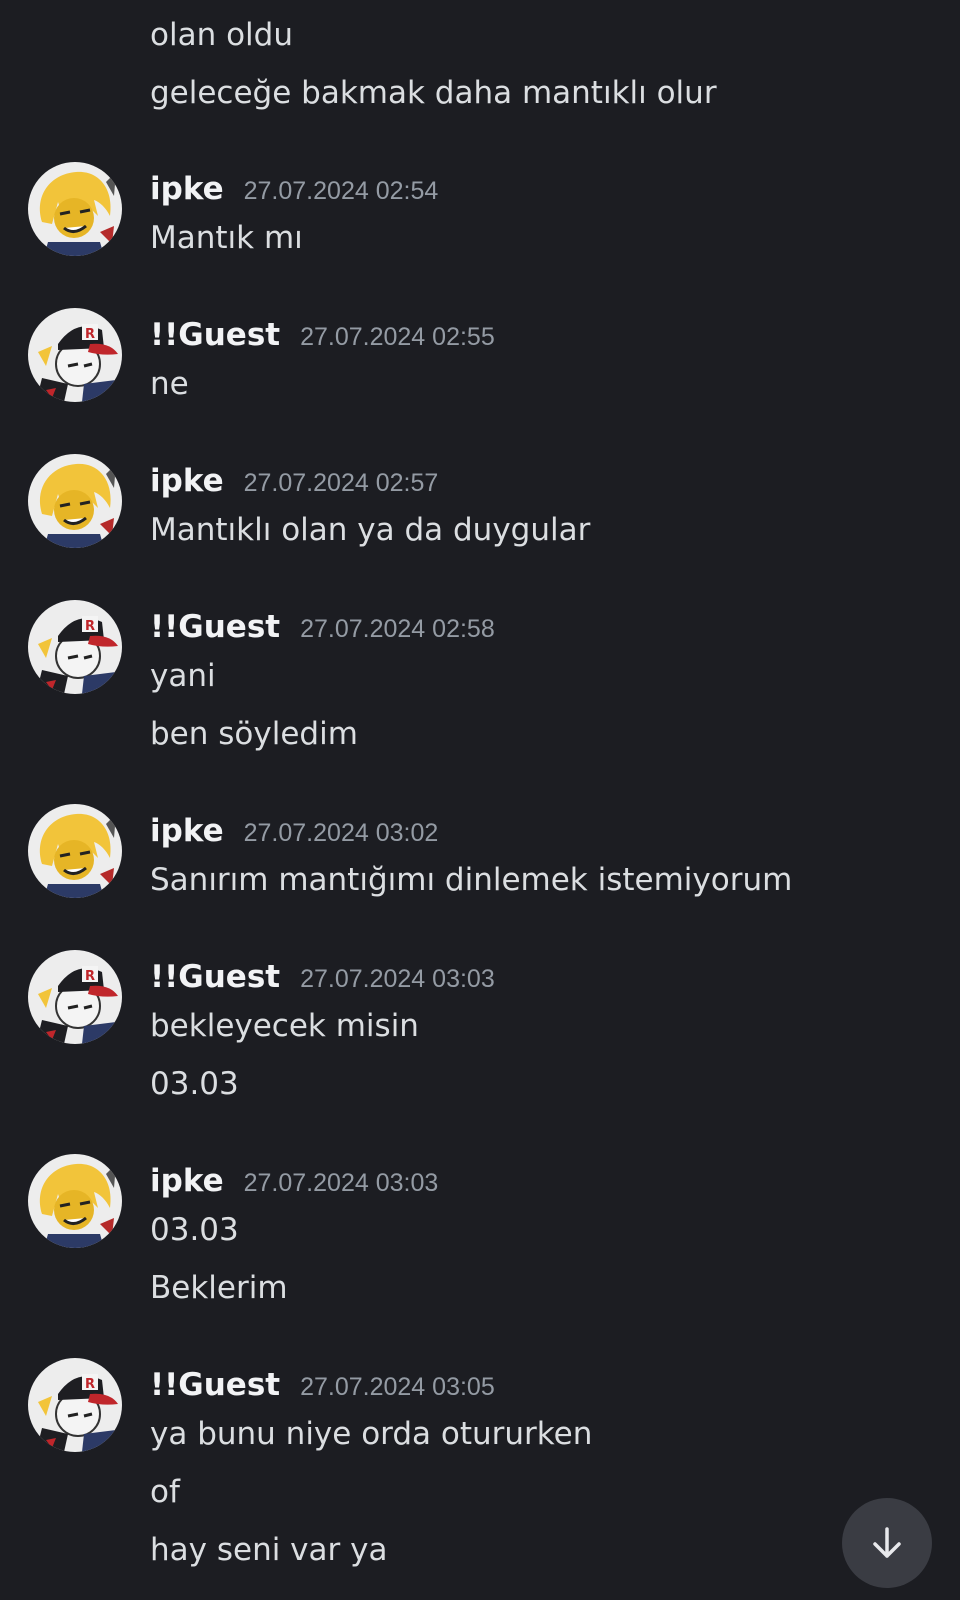  I want to click on message-text: Mantıklı olan ya da duygular, so click(370, 530).